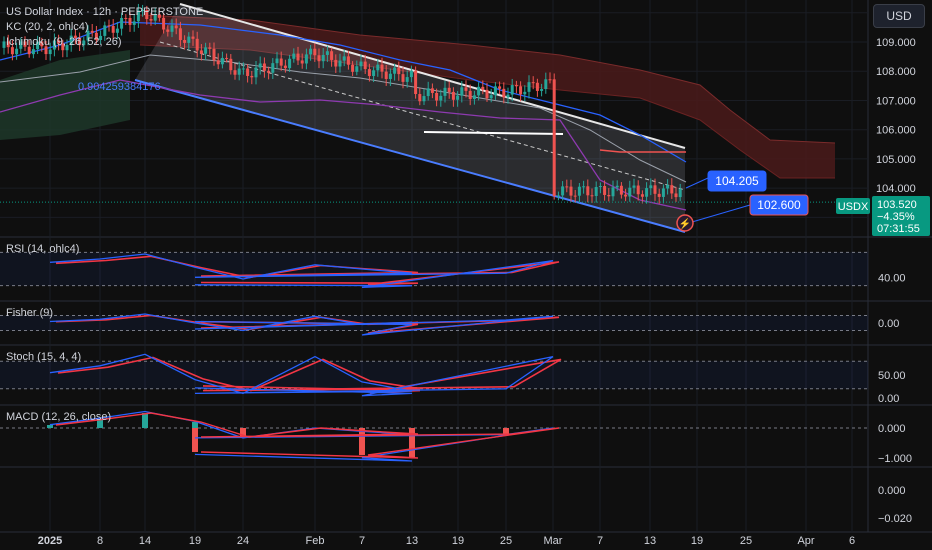  I want to click on y-tick-label: 104.000, so click(896, 189).